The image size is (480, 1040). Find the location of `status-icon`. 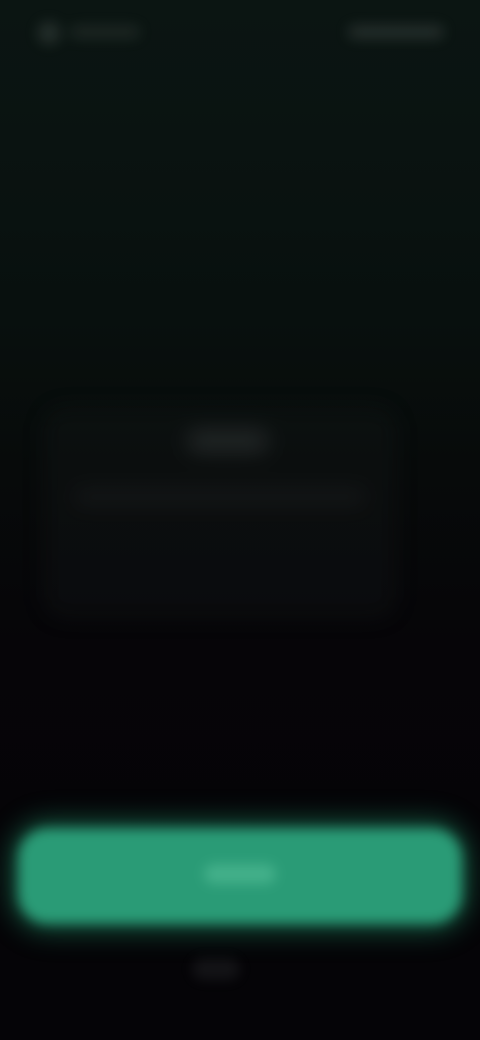

status-icon is located at coordinates (49, 33).